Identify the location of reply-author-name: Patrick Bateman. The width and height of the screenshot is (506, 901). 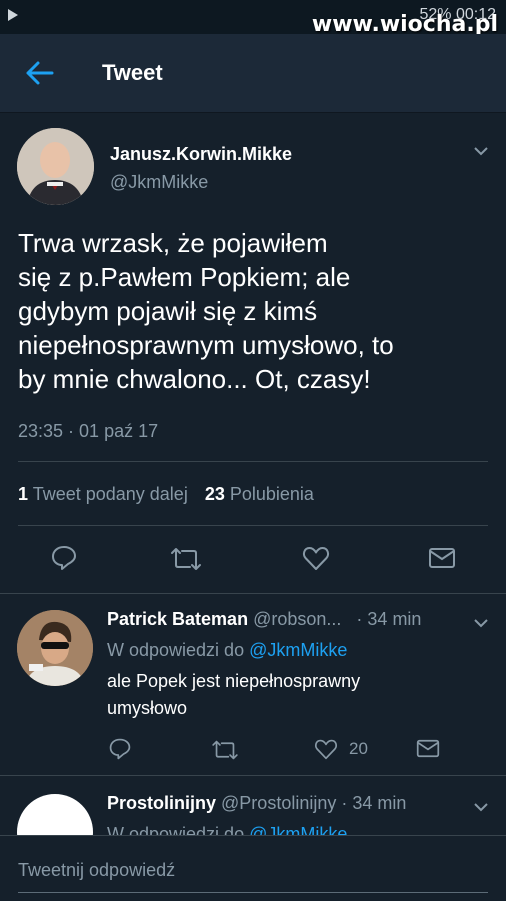
(177, 619).